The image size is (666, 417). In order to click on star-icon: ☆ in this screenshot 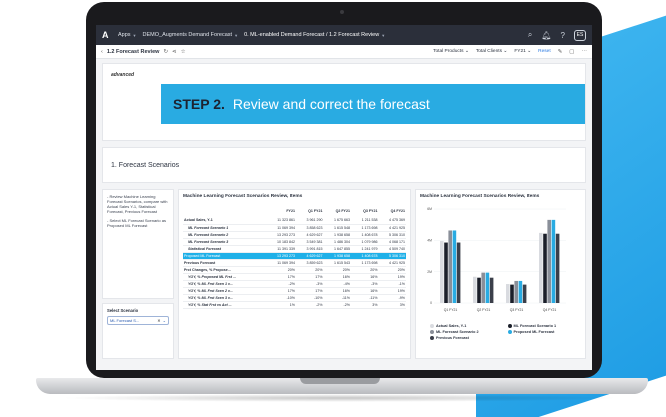, I will do `click(183, 52)`.